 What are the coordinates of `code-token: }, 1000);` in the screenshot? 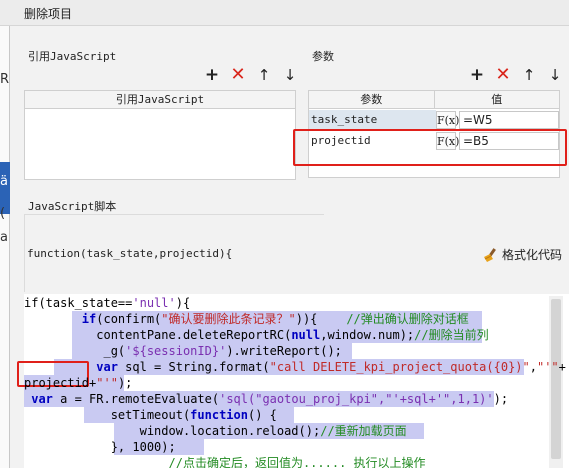 It's located at (100, 447).